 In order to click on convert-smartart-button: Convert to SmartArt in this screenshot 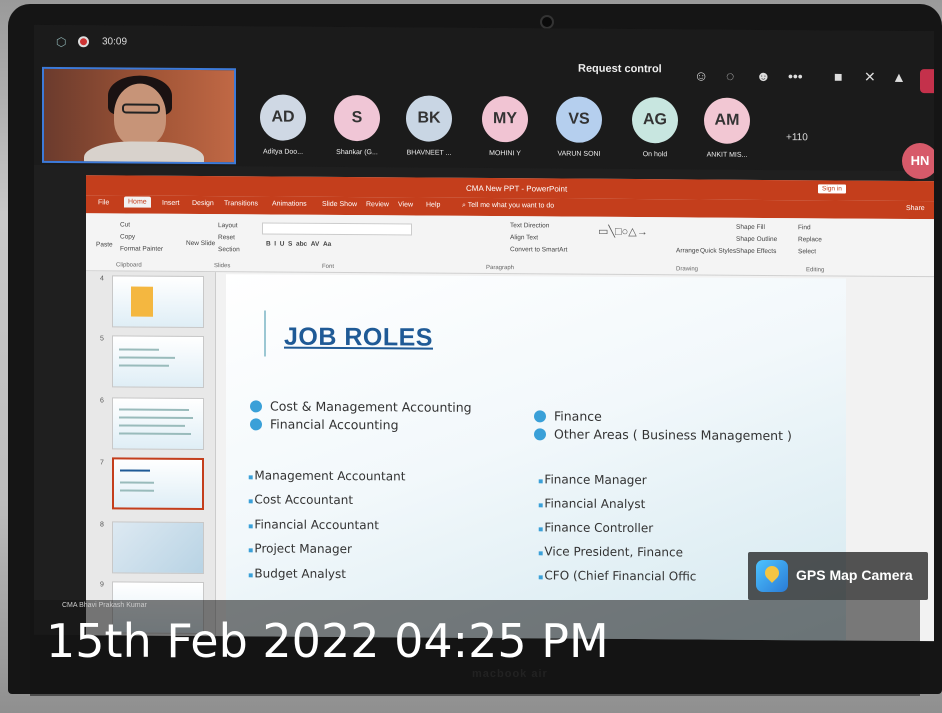, I will do `click(538, 249)`.